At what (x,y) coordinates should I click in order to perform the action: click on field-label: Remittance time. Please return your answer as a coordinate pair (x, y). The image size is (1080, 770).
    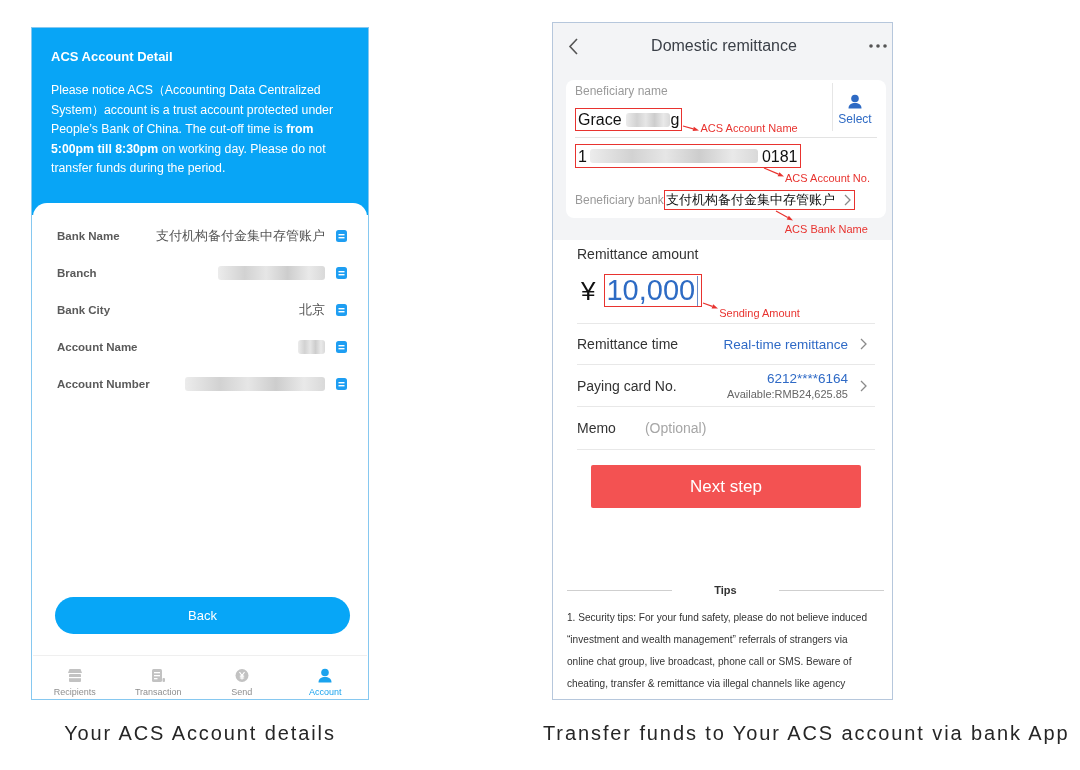
    Looking at the image, I should click on (628, 344).